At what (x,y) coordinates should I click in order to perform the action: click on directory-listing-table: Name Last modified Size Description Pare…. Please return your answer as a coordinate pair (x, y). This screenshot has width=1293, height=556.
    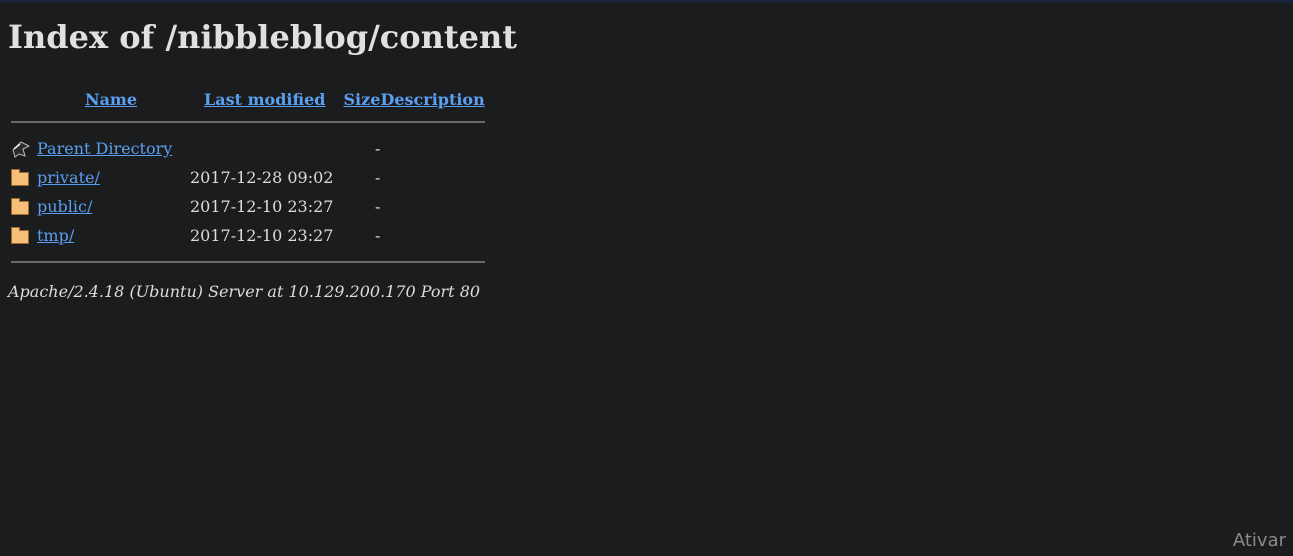
    Looking at the image, I should click on (248, 181).